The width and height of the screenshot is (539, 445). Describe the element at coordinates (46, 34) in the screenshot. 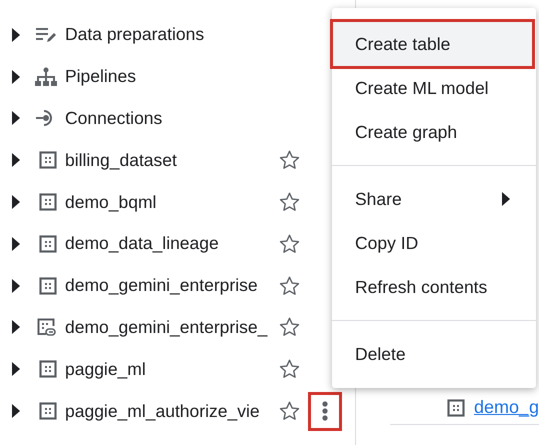

I see `data-preparation-icon` at that location.